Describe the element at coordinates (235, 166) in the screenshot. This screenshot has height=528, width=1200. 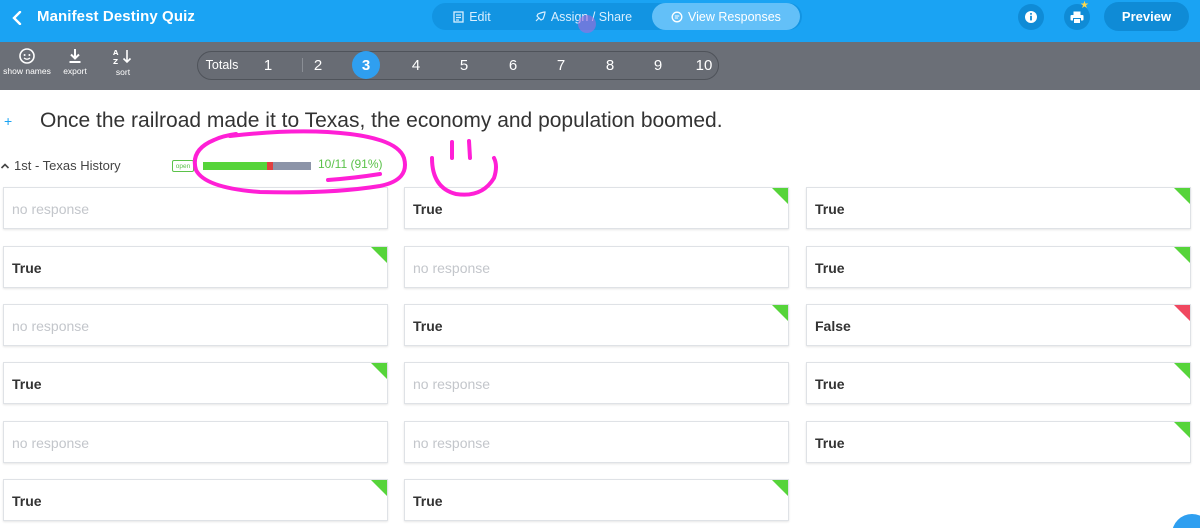
I see `score-bar-correct` at that location.